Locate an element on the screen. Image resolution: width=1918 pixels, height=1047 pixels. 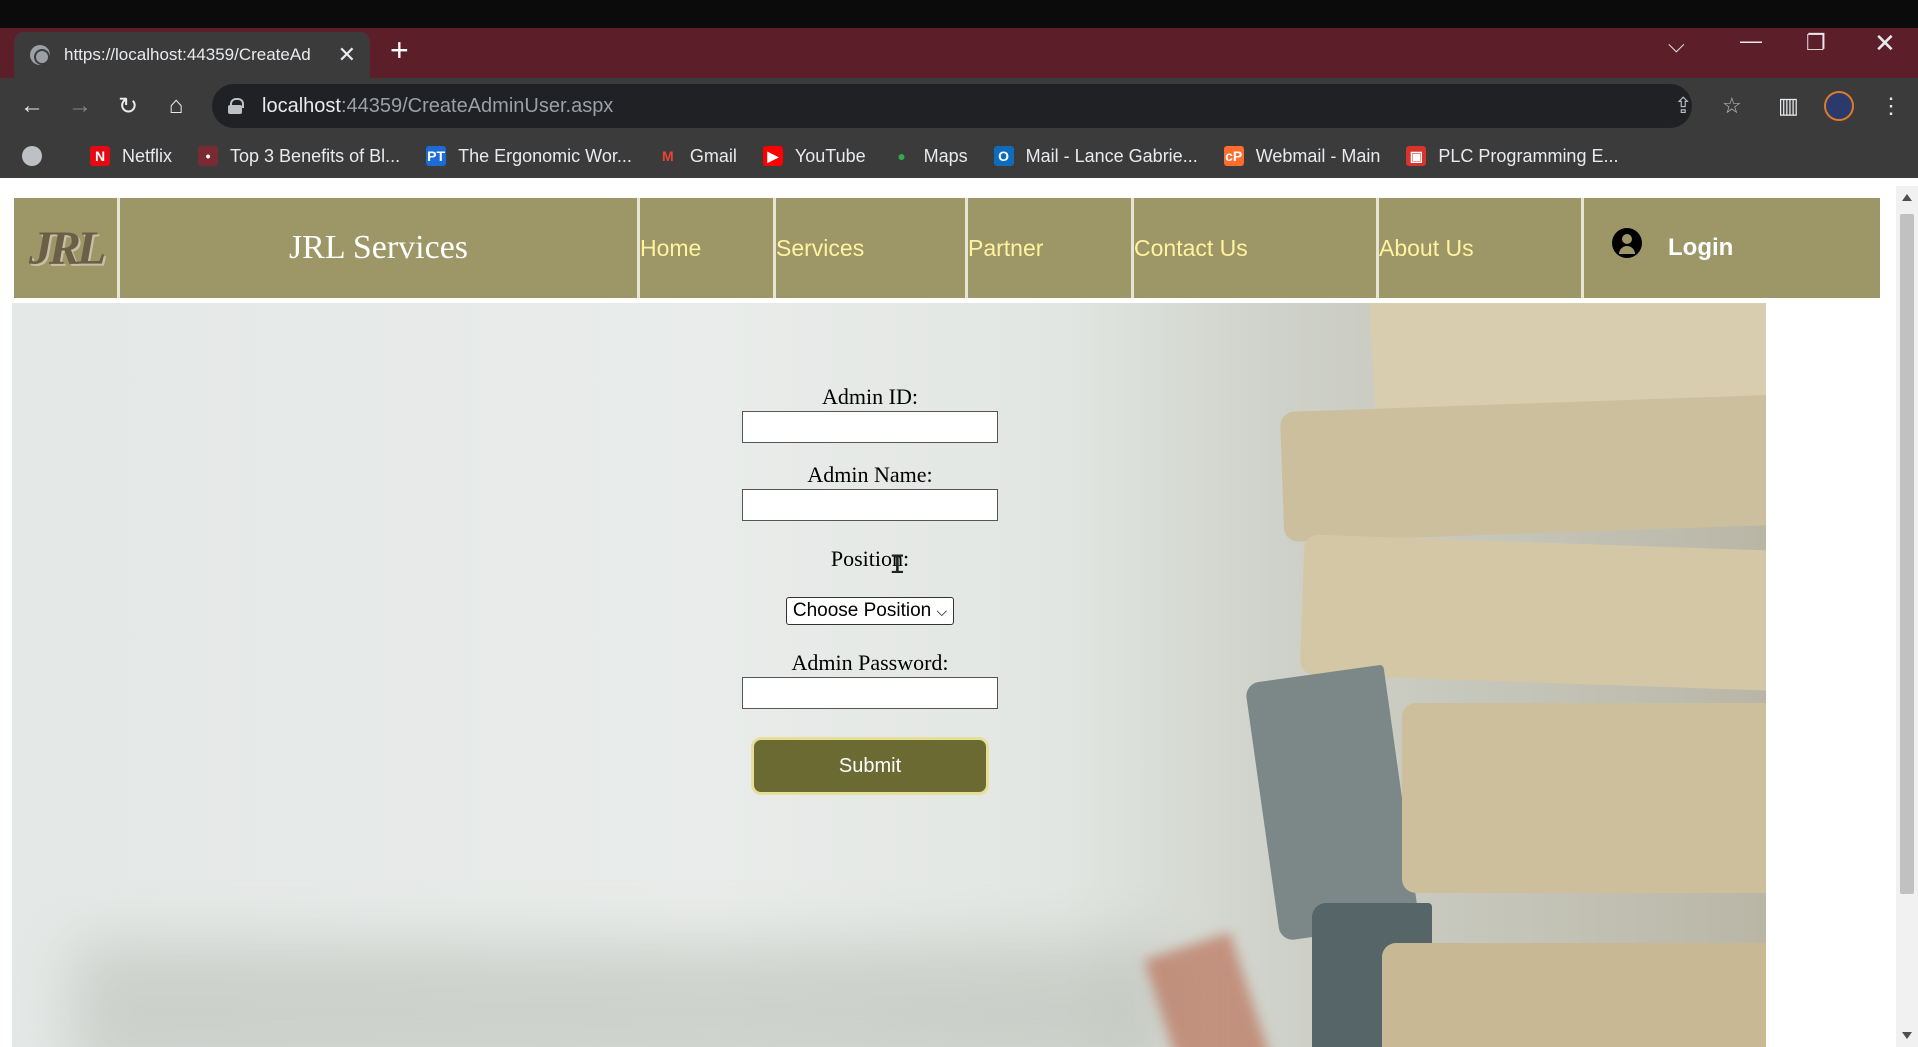
bookmark-label: Gmail is located at coordinates (713, 155).